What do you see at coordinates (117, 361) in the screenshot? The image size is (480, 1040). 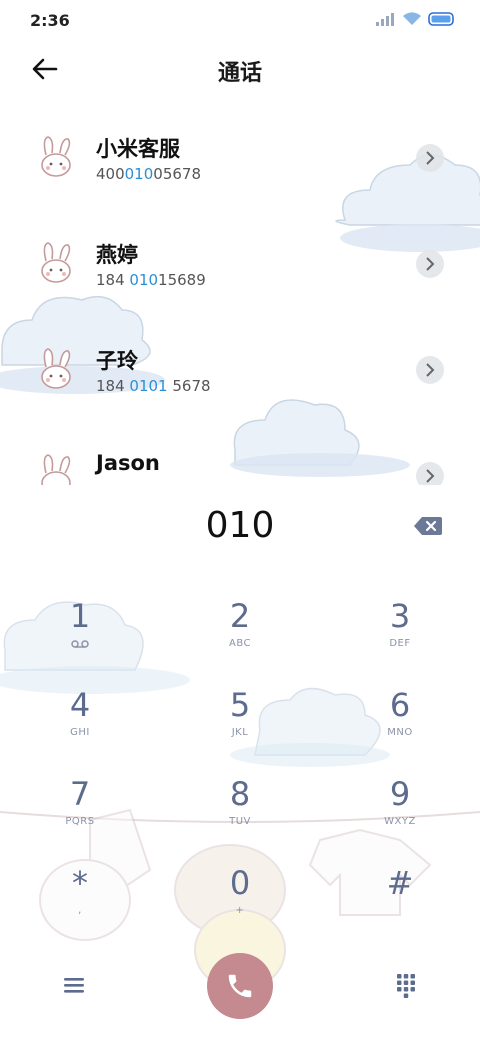 I see `contact-name: 子玲` at bounding box center [117, 361].